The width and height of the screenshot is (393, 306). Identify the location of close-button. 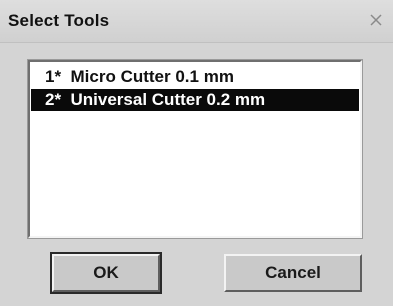
(376, 21).